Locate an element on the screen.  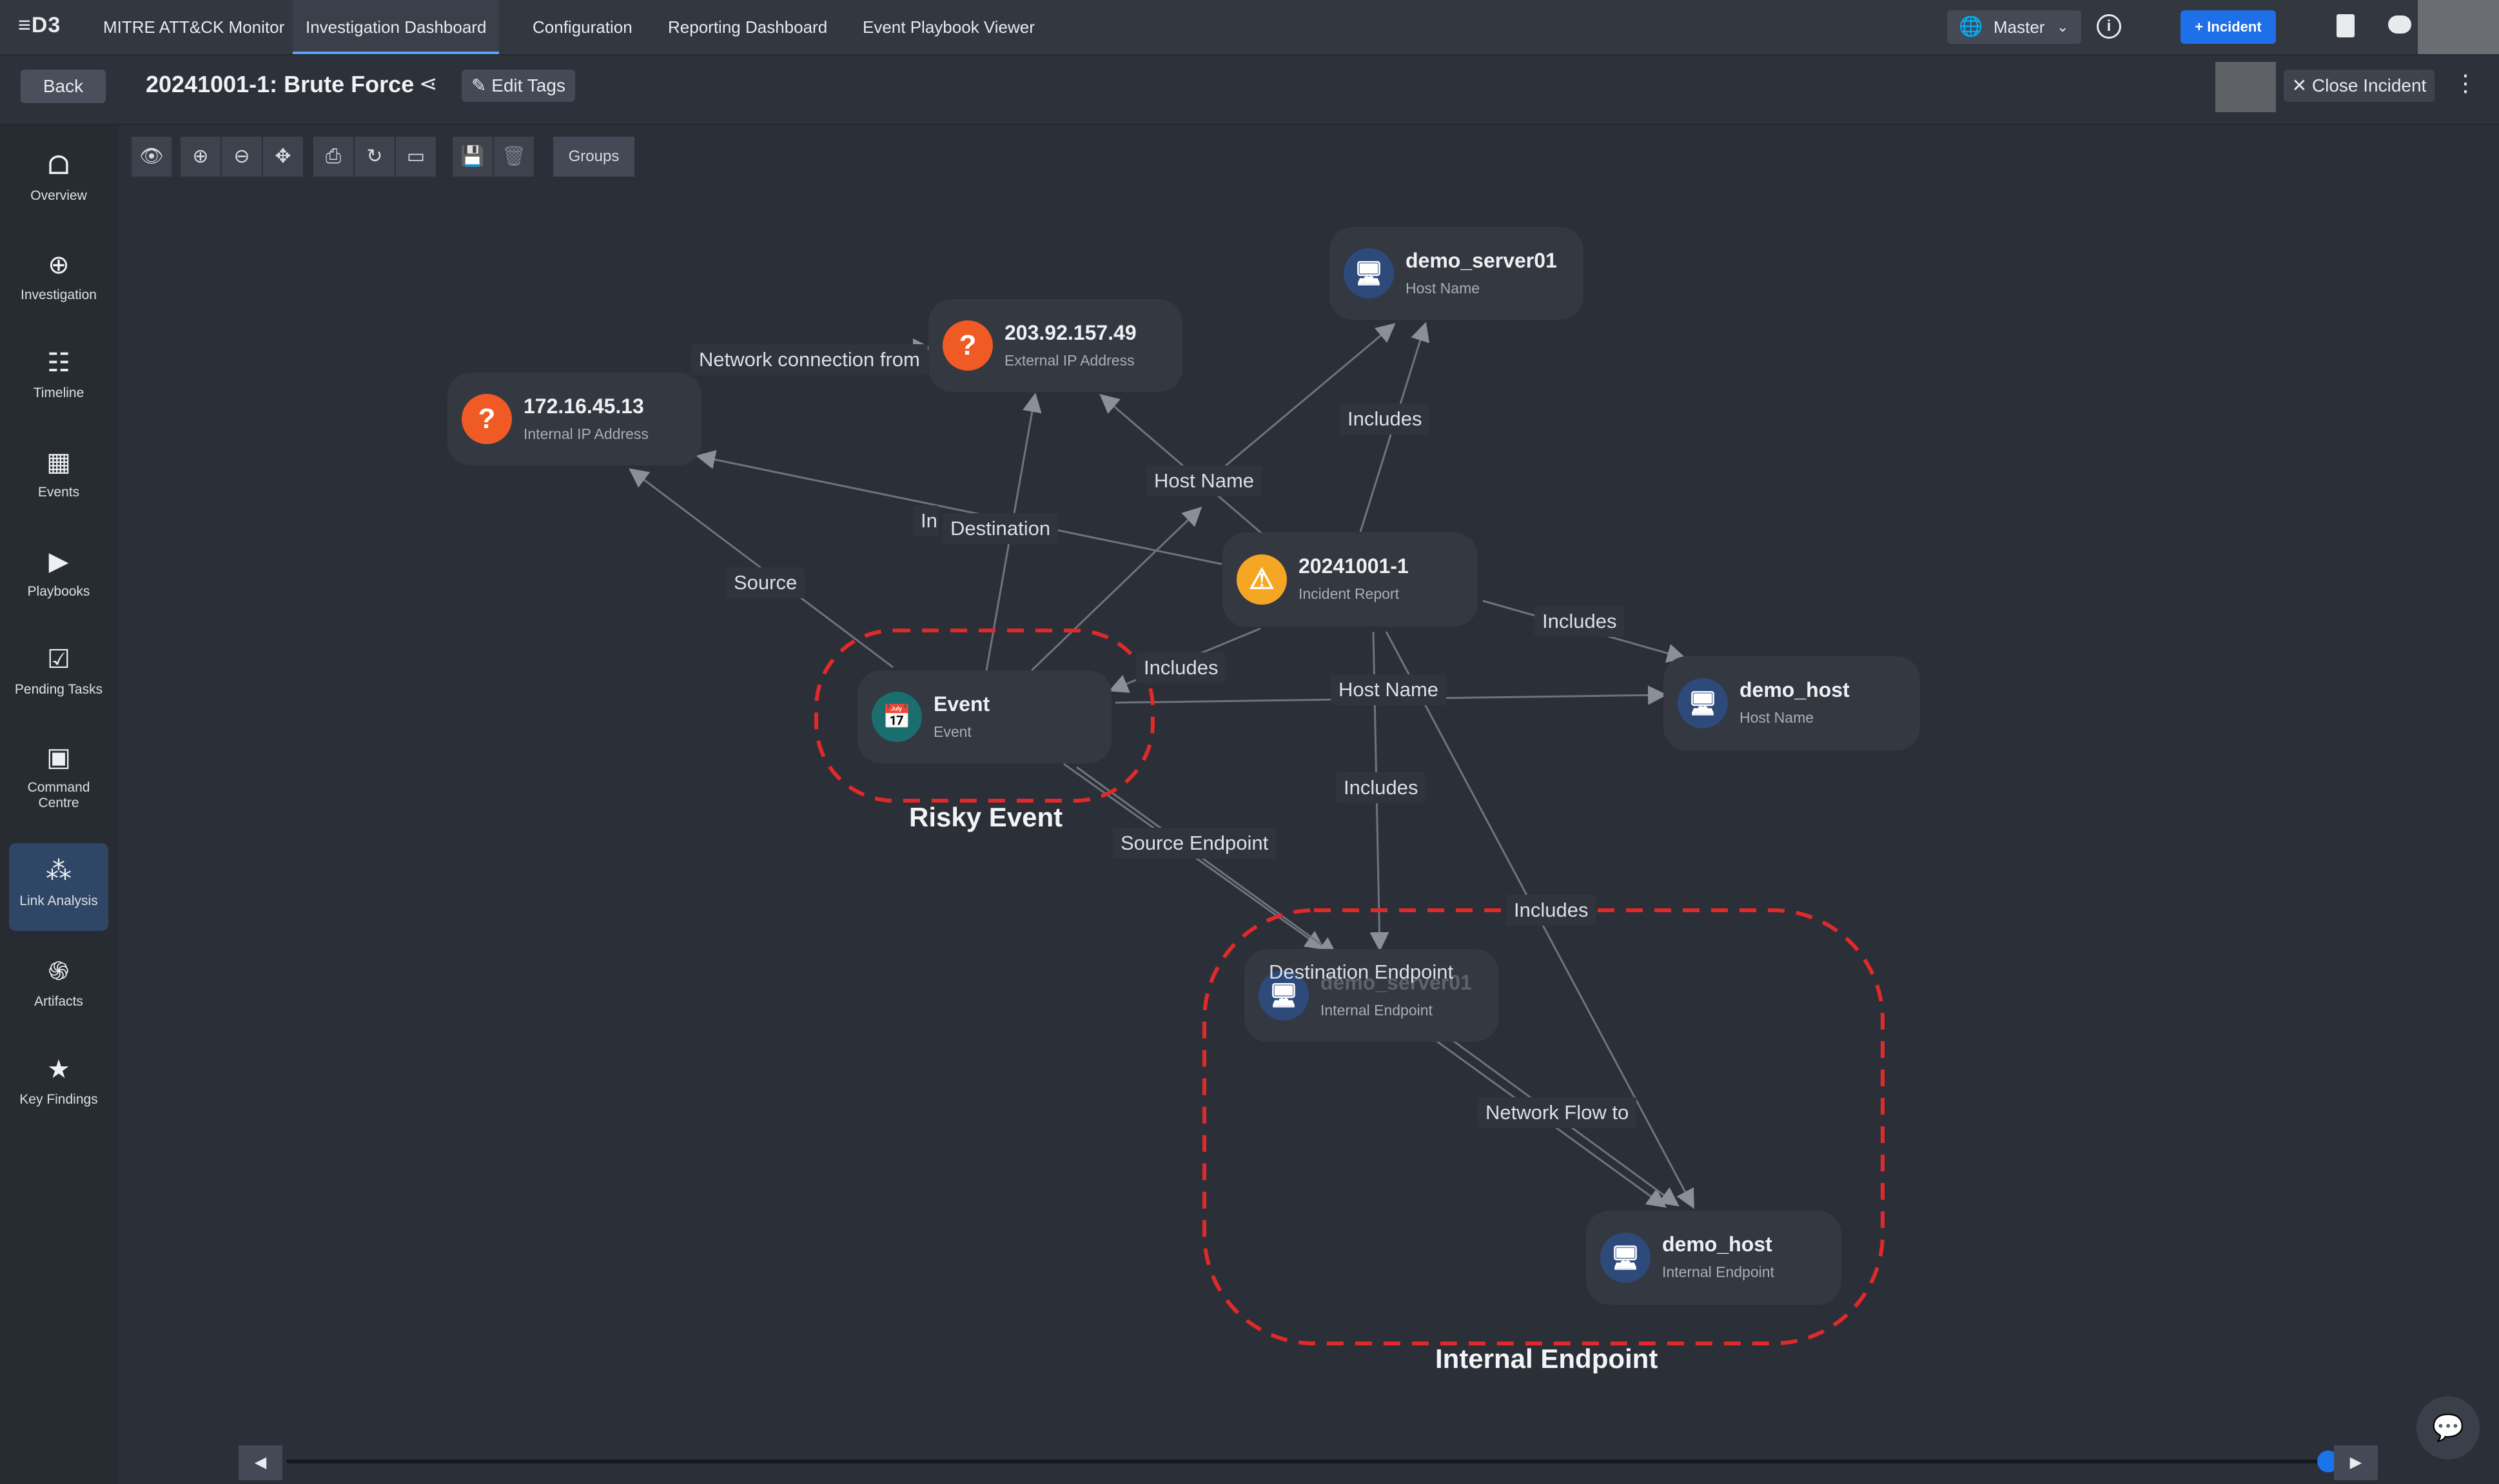
node-demo-host-hostname: 🖥 demo_host Host Name is located at coordinates (1791, 703).